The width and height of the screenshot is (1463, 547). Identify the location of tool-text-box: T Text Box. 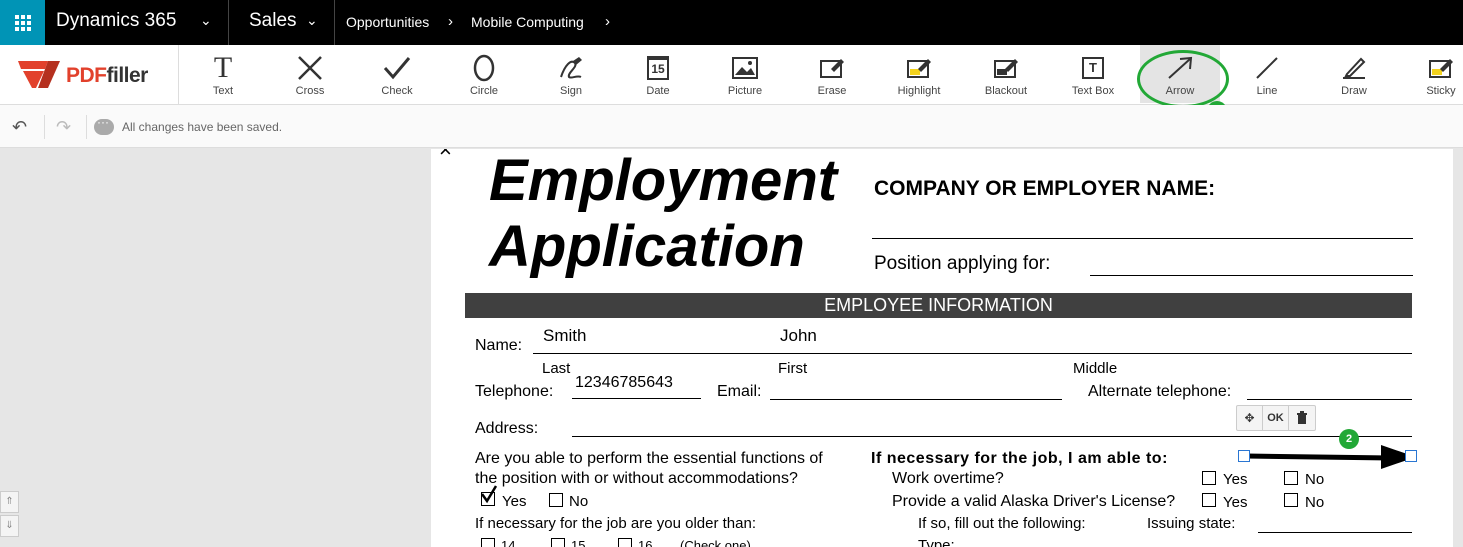
(1093, 74).